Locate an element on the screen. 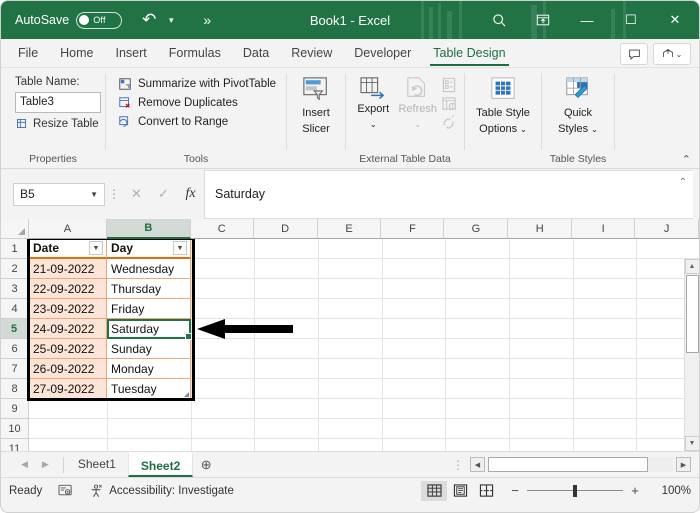 The width and height of the screenshot is (700, 513). autosave-control: AutoSave Off is located at coordinates (69, 20).